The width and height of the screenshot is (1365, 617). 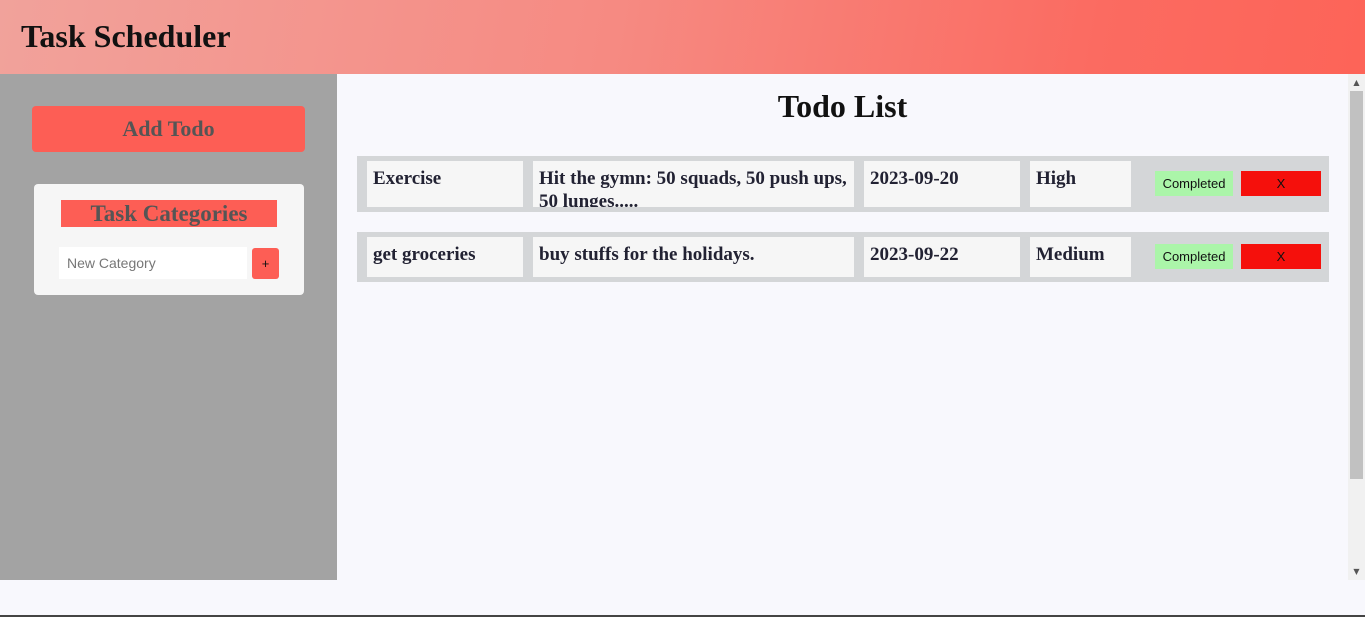 What do you see at coordinates (153, 263) in the screenshot?
I see `new-category-input` at bounding box center [153, 263].